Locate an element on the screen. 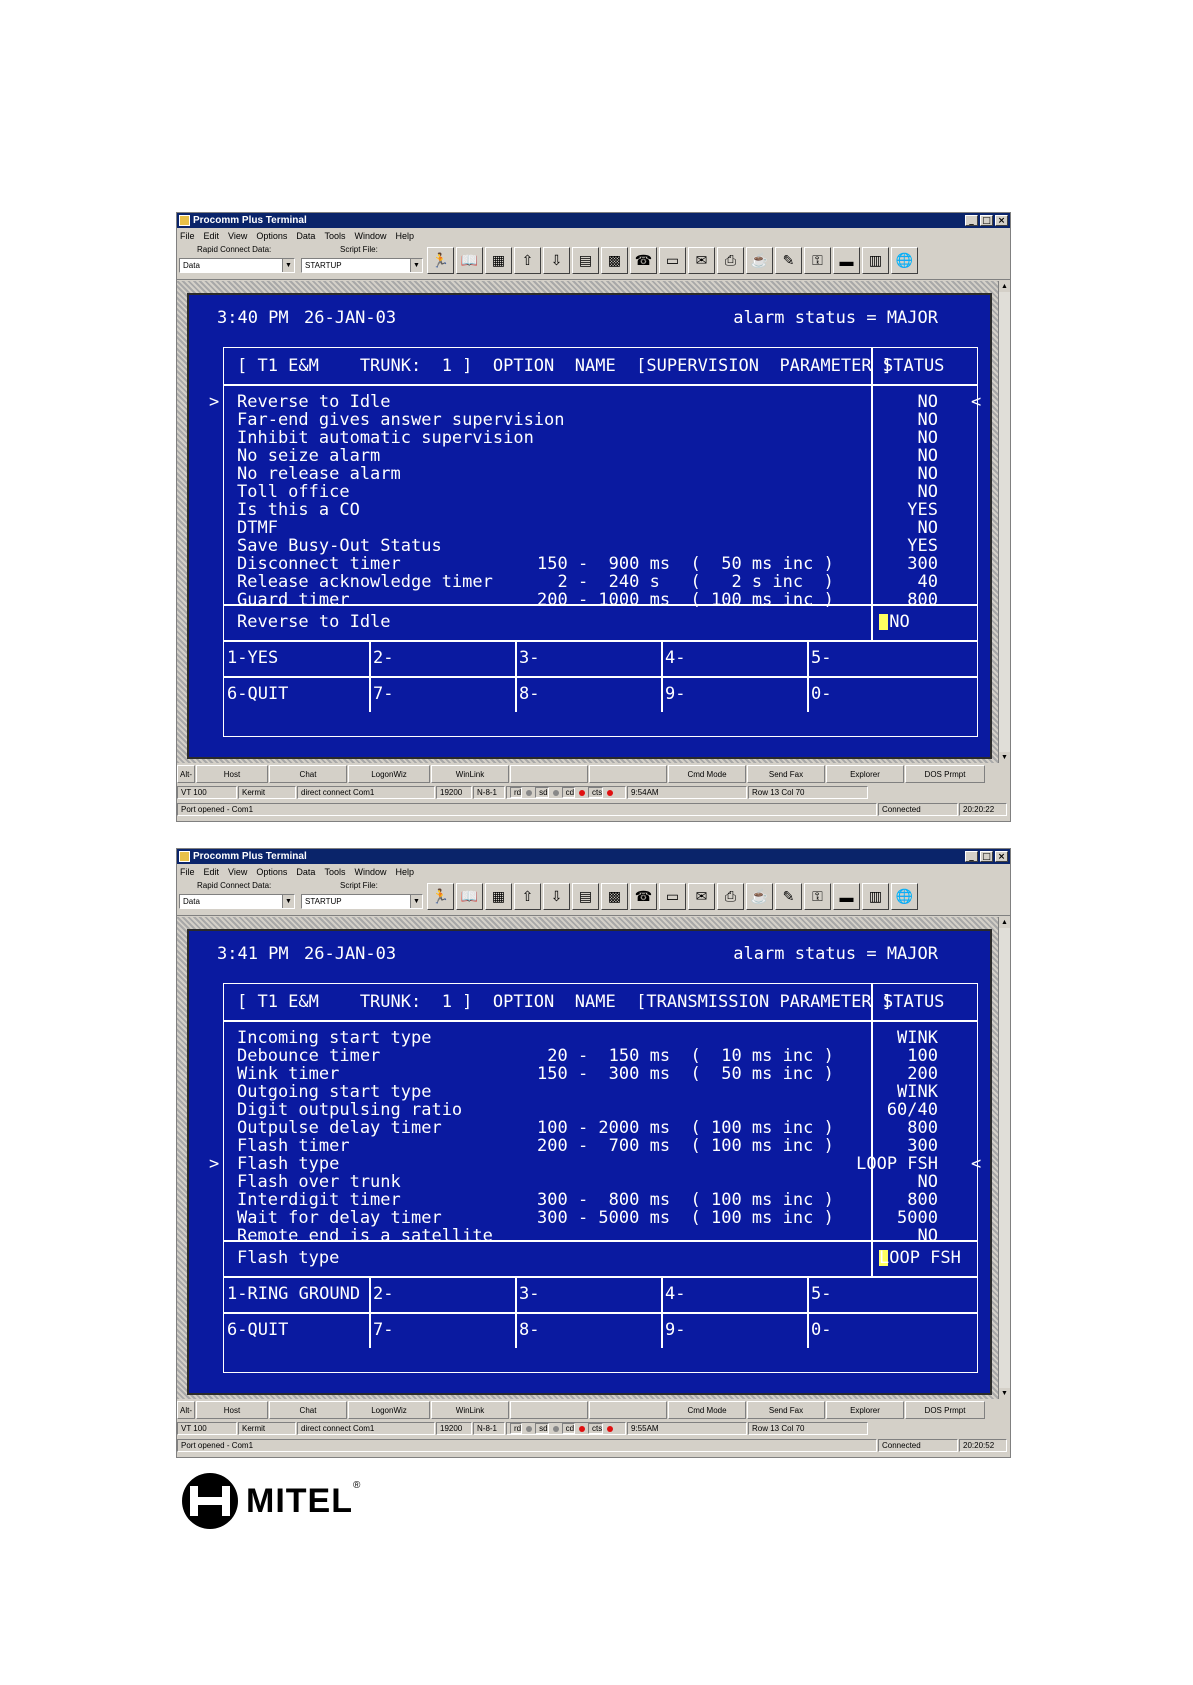  chart-icon: ▤ is located at coordinates (585, 260).